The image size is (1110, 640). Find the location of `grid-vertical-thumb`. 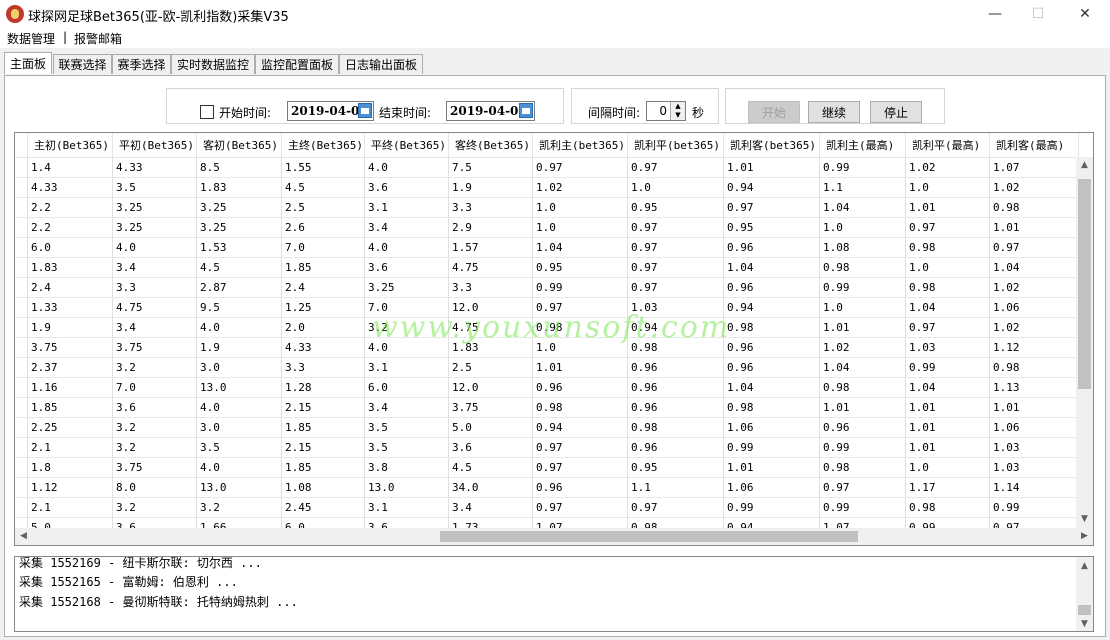

grid-vertical-thumb is located at coordinates (1084, 284).